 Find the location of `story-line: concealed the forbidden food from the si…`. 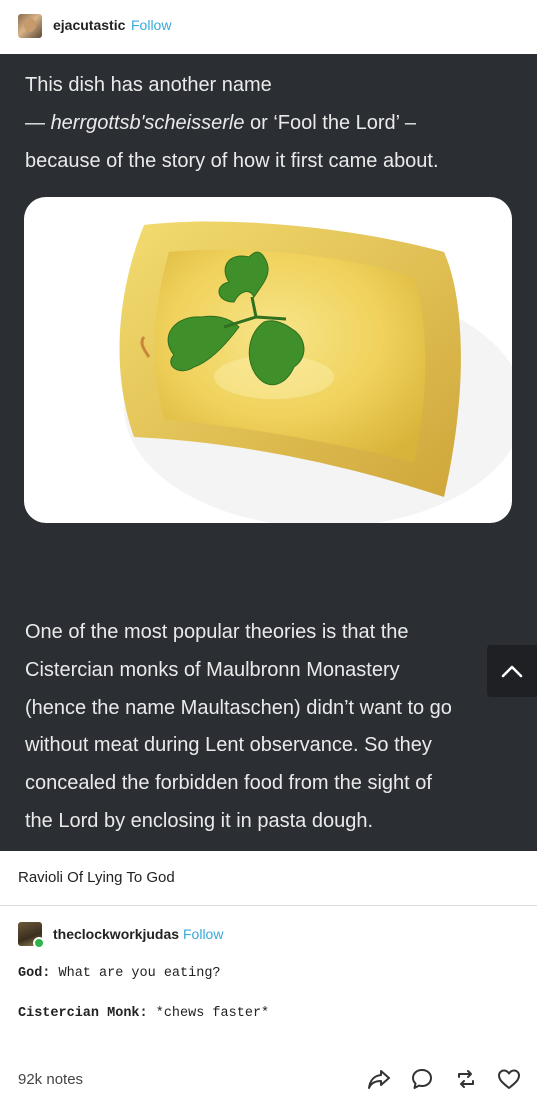

story-line: concealed the forbidden food from the si… is located at coordinates (228, 783).